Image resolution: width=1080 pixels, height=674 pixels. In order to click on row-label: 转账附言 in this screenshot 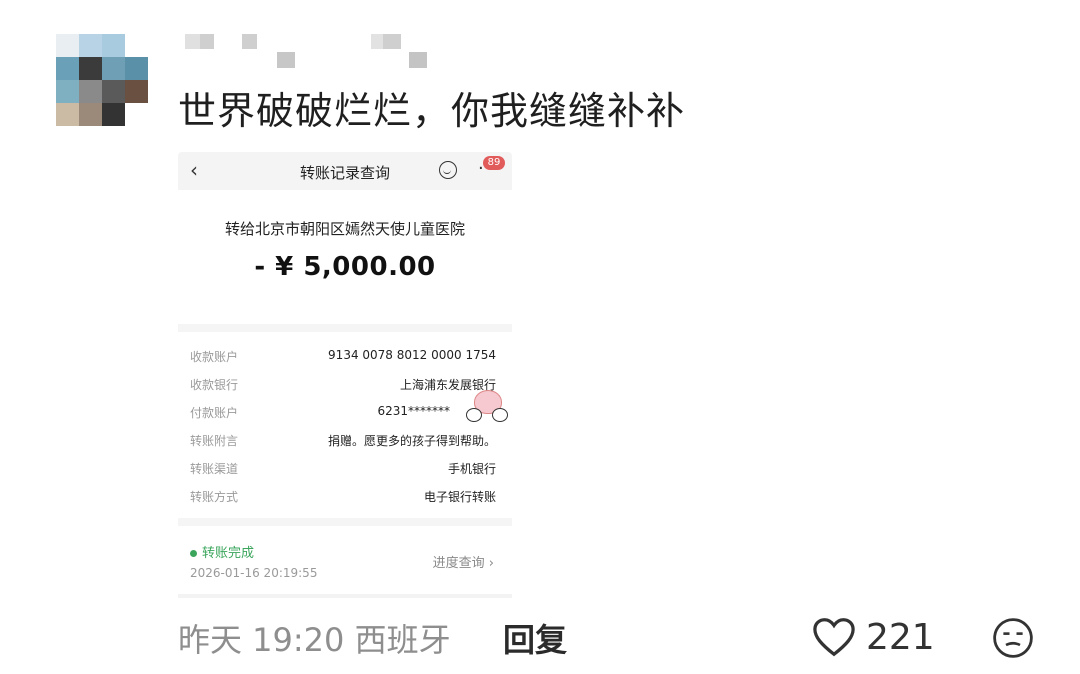, I will do `click(214, 441)`.